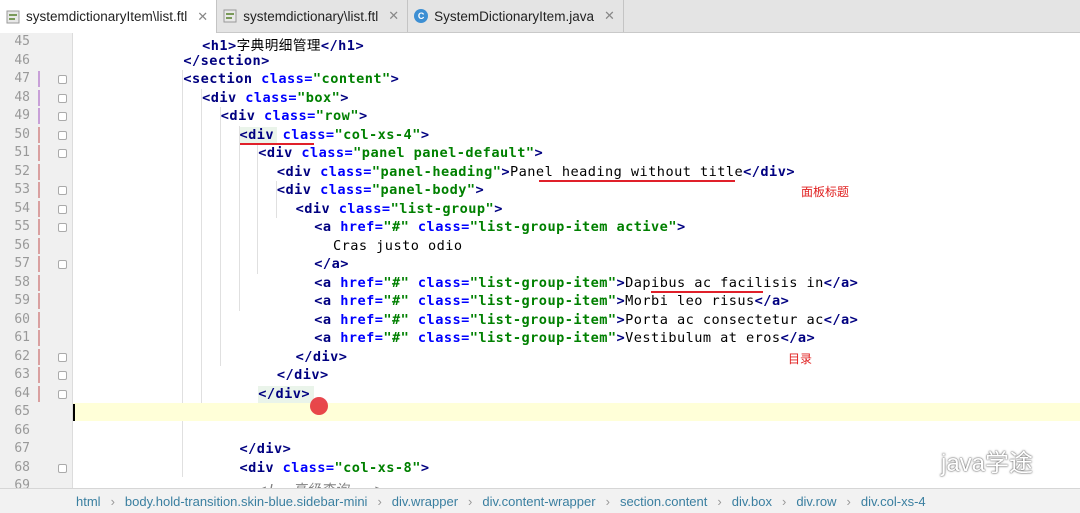 The image size is (1080, 513). I want to click on code-line: <div class="list-group">, so click(399, 209).